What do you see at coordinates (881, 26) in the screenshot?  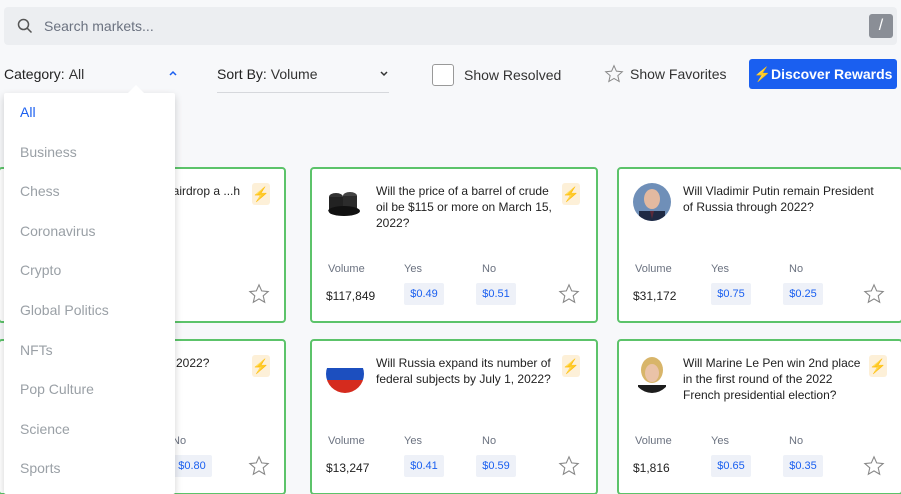 I see `search-shortcut-badge: /` at bounding box center [881, 26].